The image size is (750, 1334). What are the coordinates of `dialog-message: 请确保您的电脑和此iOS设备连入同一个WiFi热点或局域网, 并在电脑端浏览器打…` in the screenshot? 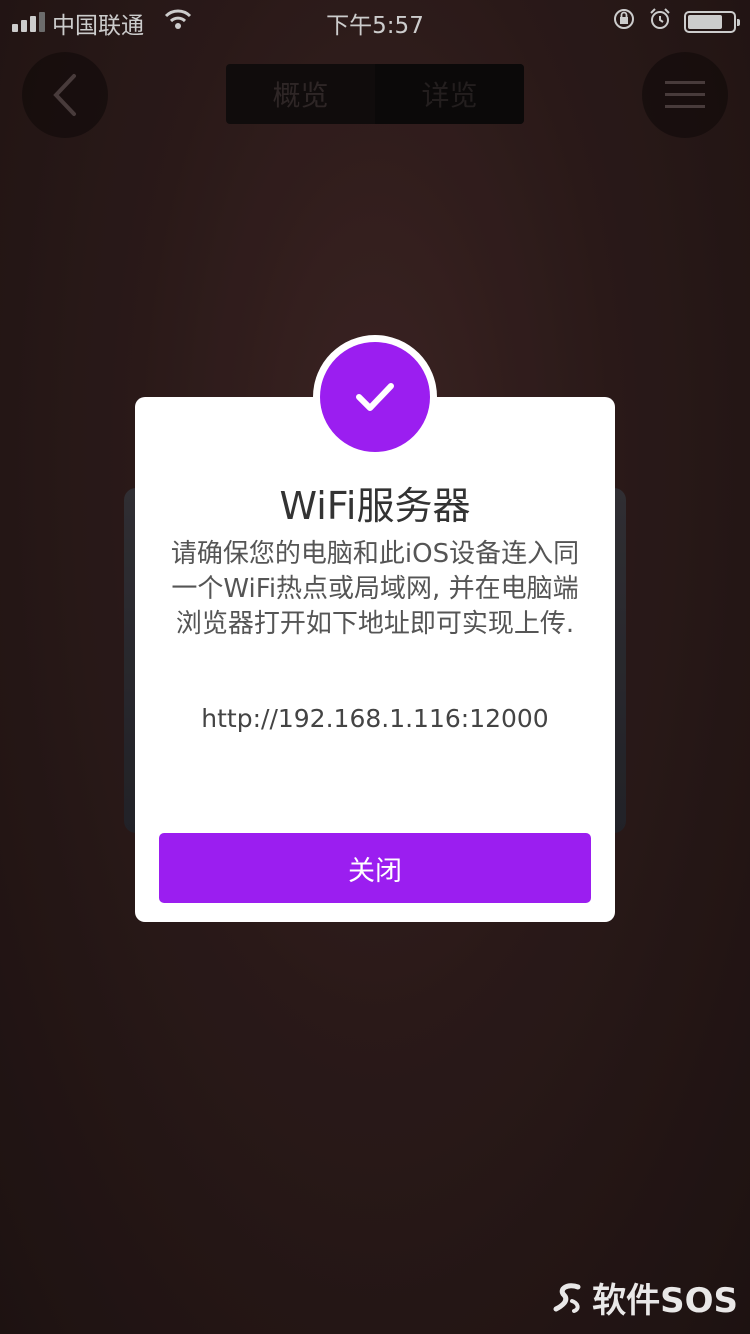 It's located at (375, 589).